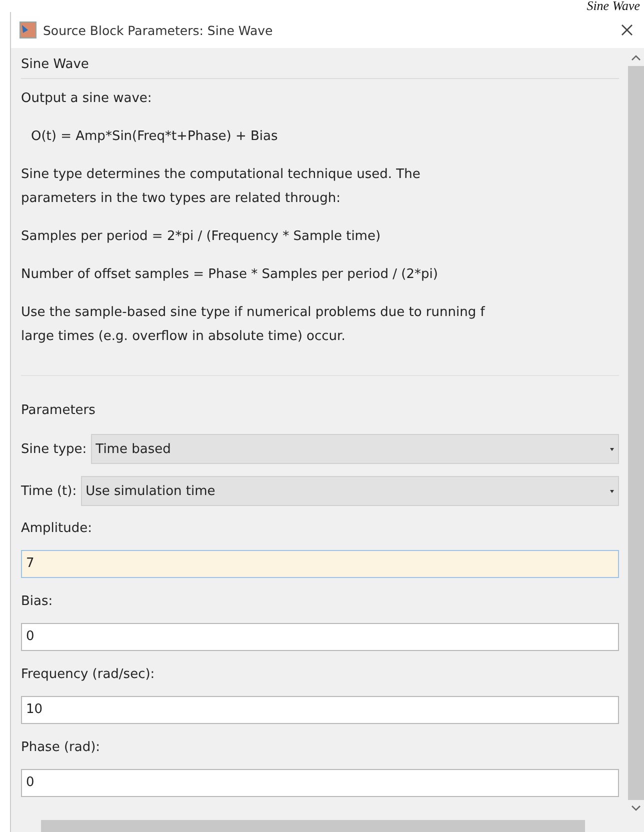 The width and height of the screenshot is (644, 832). What do you see at coordinates (349, 491) in the screenshot?
I see `dropdown: Use simulation time` at bounding box center [349, 491].